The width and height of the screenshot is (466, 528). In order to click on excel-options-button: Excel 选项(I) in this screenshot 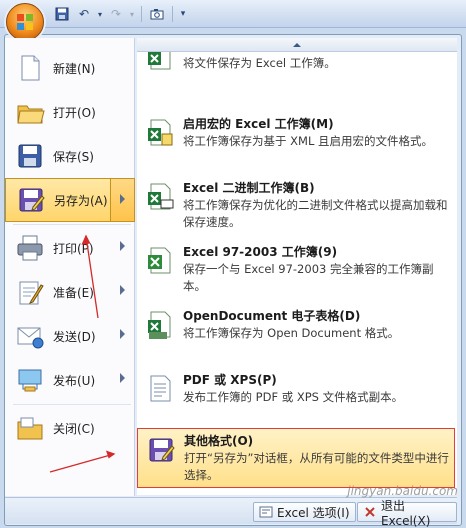, I will do `click(304, 512)`.